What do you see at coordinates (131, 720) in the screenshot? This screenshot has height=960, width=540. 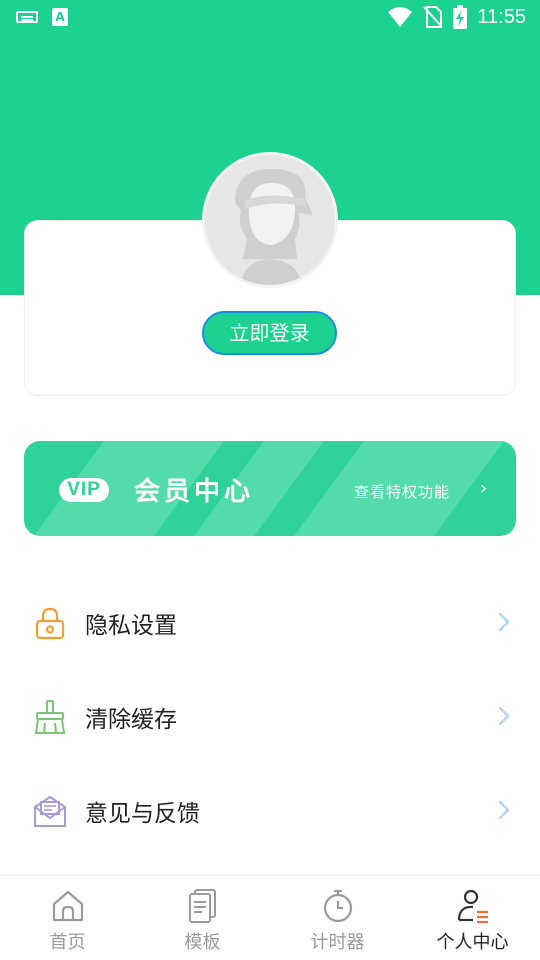 I see `menu-item-label: 清除缓存` at bounding box center [131, 720].